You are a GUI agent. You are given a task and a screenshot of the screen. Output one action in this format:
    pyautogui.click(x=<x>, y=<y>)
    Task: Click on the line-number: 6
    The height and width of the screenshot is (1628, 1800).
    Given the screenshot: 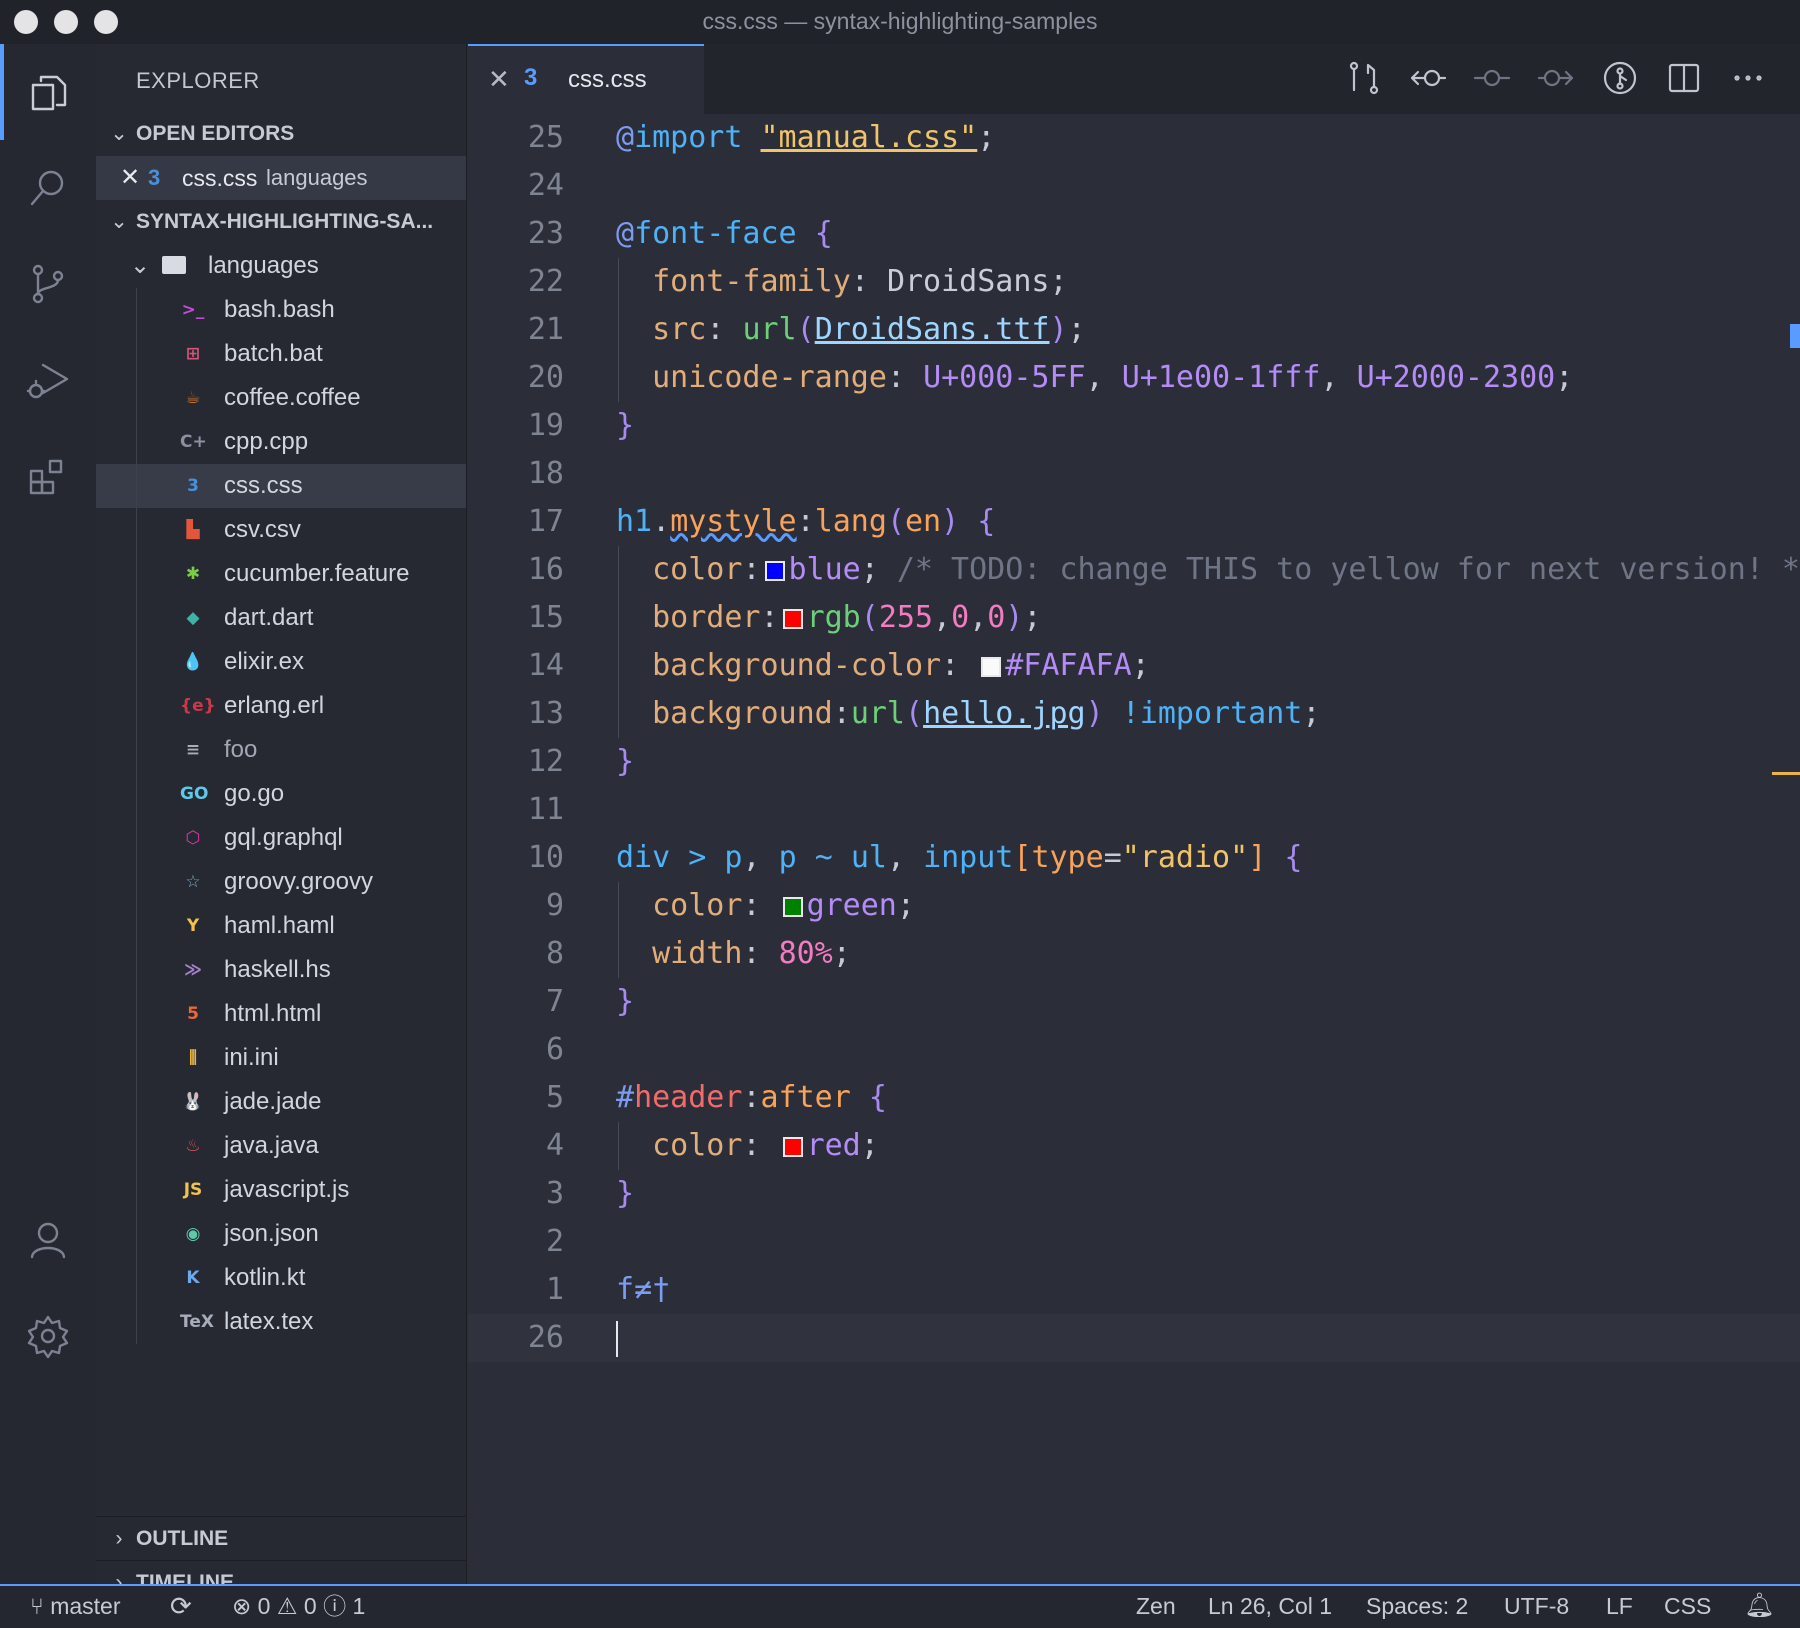 What is the action you would take?
    pyautogui.click(x=554, y=1049)
    